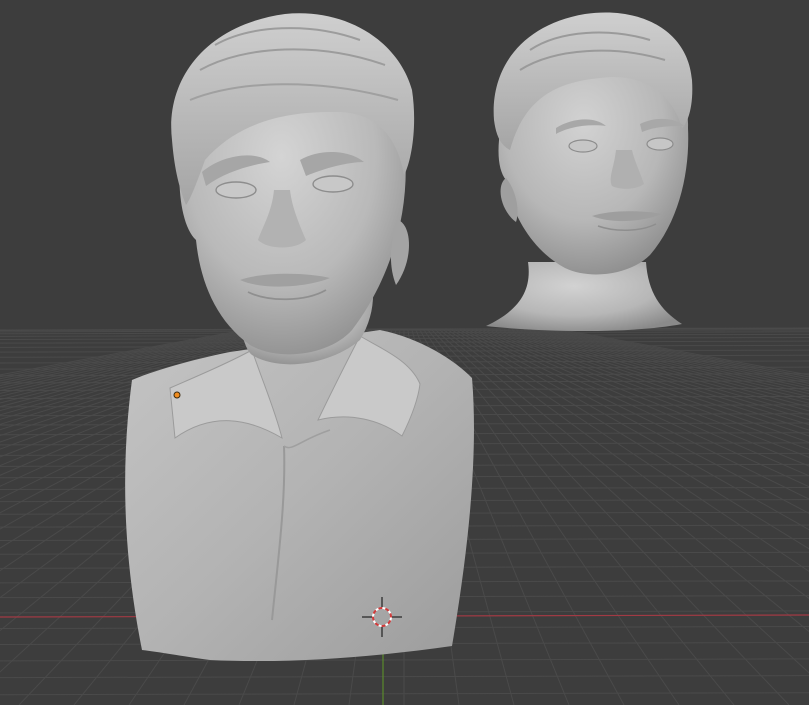 Image resolution: width=809 pixels, height=705 pixels. What do you see at coordinates (589, 171) in the screenshot?
I see `head-small-mesh` at bounding box center [589, 171].